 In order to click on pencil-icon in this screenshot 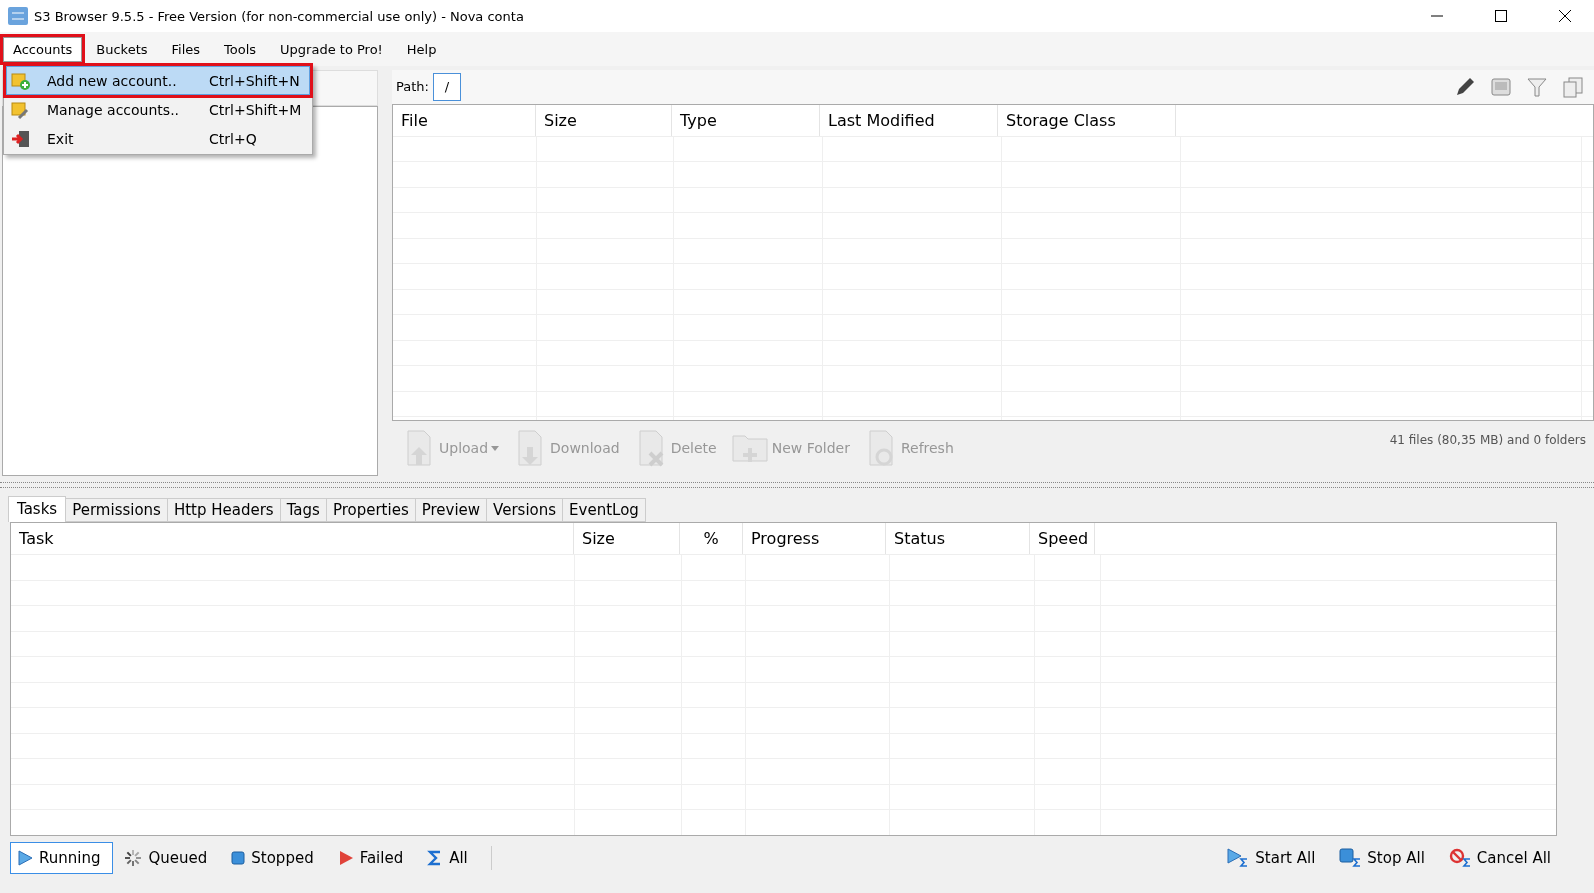, I will do `click(1465, 86)`.